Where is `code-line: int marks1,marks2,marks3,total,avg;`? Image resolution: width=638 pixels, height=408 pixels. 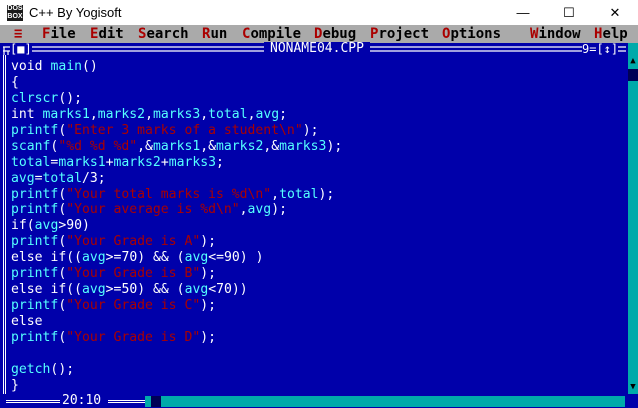
code-line: int marks1,marks2,marks3,total,avg; is located at coordinates (176, 115).